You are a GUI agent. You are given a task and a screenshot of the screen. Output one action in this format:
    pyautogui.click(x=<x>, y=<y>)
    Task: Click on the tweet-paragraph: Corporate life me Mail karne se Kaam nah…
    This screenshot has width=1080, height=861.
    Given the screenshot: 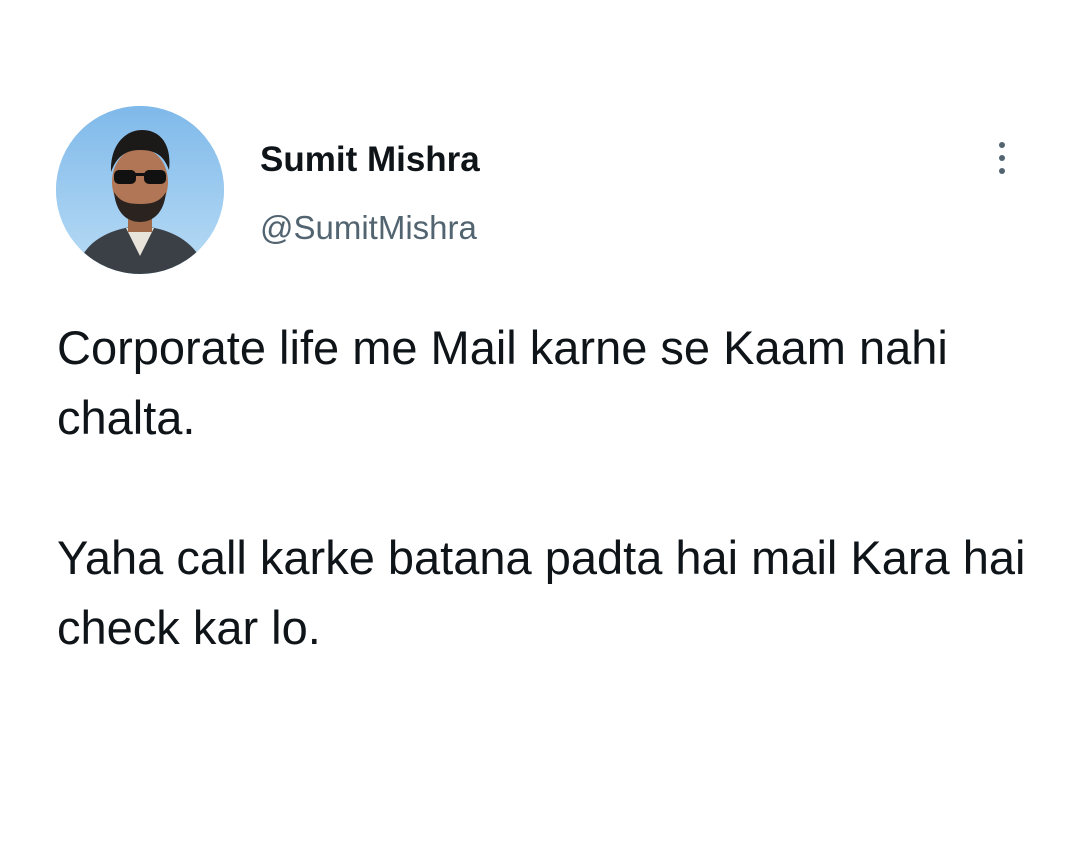 What is the action you would take?
    pyautogui.click(x=502, y=382)
    